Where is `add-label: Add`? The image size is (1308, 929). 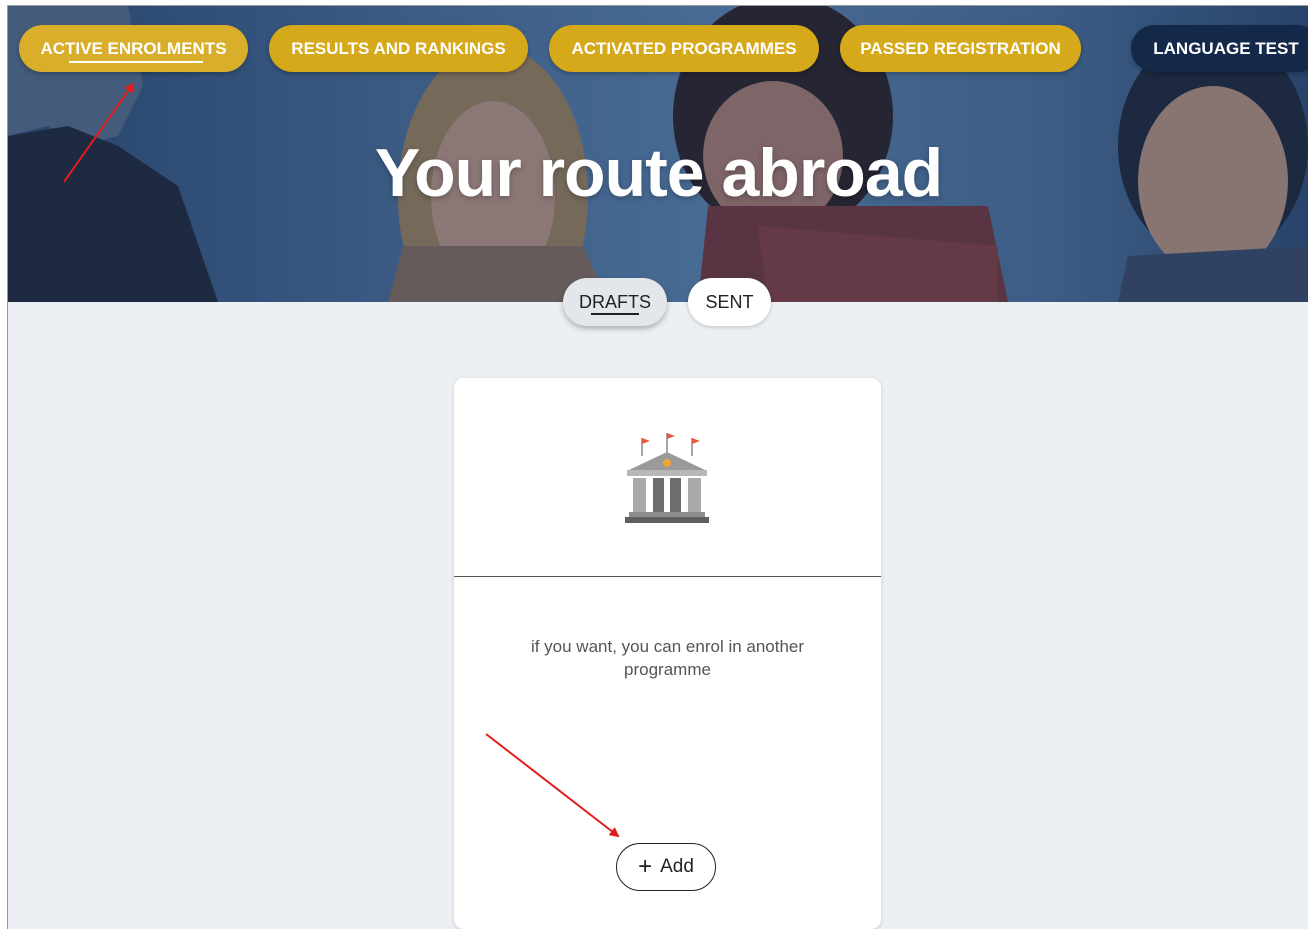
add-label: Add is located at coordinates (677, 866).